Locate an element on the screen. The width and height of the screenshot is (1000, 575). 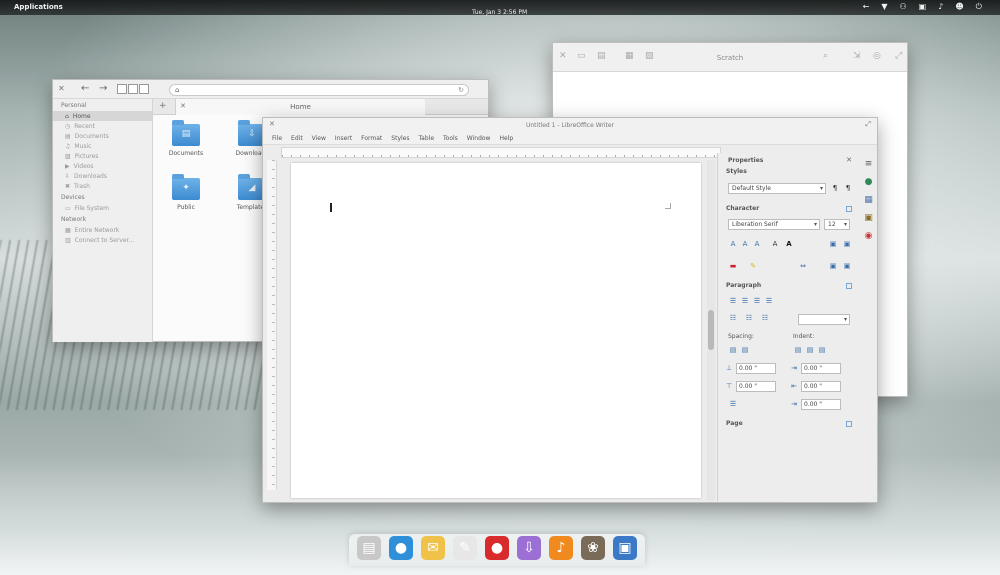
new-style-icon: ¶ is located at coordinates (835, 188).